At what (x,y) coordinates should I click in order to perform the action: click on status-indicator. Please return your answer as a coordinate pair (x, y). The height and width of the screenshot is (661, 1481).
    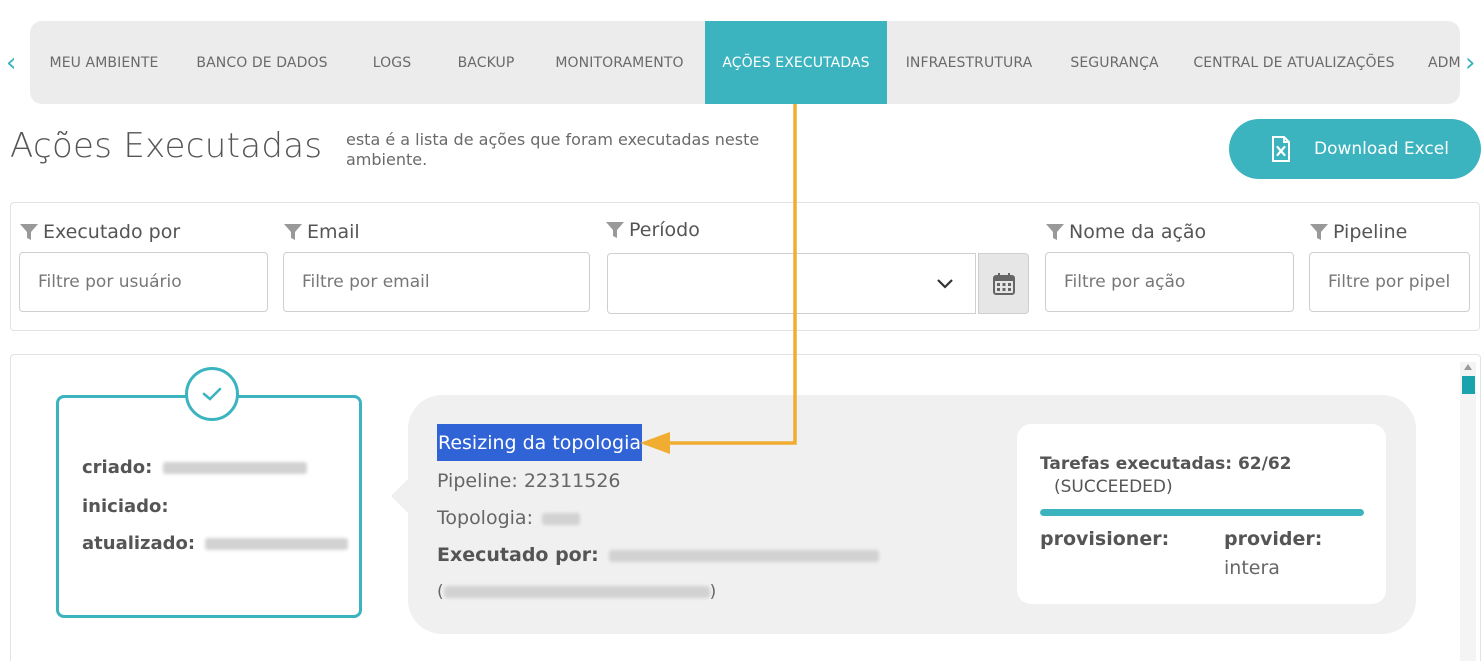
    Looking at the image, I should click on (212, 394).